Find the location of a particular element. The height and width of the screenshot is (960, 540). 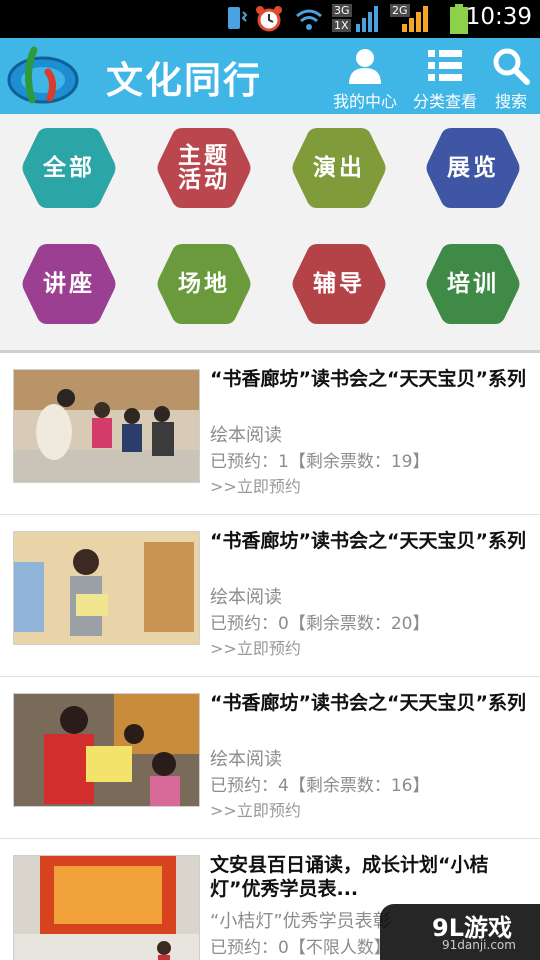

category-label: 培训 is located at coordinates (473, 284).